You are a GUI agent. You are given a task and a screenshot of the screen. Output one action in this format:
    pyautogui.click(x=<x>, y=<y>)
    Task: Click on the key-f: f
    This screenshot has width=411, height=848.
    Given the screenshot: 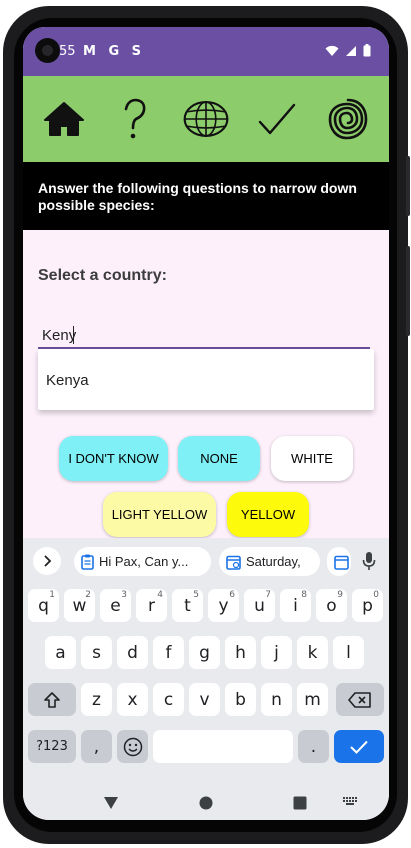 What is the action you would take?
    pyautogui.click(x=168, y=652)
    